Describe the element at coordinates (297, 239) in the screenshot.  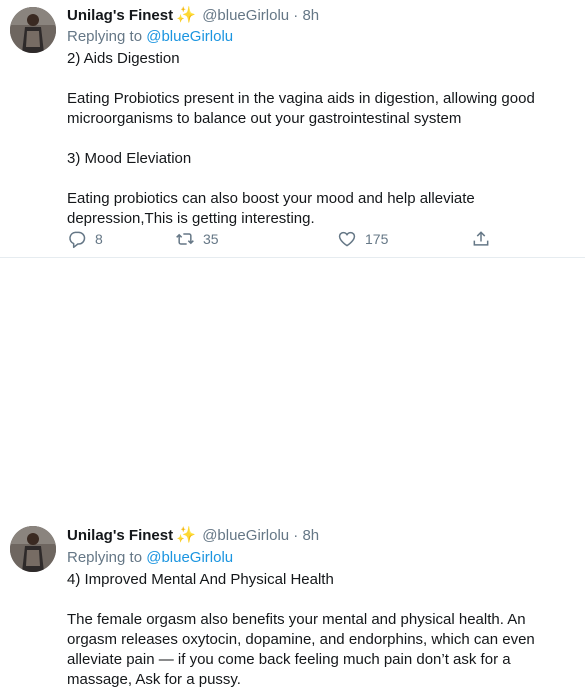
I see `tweet-actions: 8 35 175` at that location.